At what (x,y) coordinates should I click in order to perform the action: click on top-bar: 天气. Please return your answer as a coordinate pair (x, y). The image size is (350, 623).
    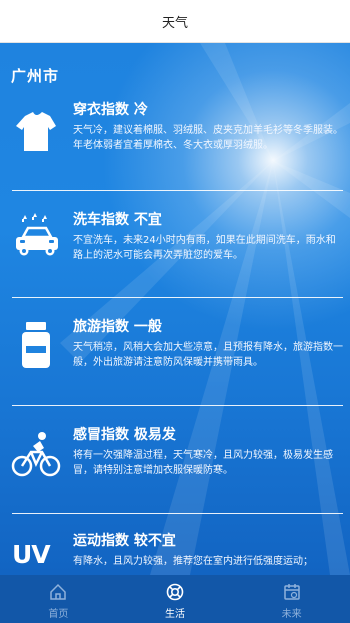
    Looking at the image, I should click on (175, 21).